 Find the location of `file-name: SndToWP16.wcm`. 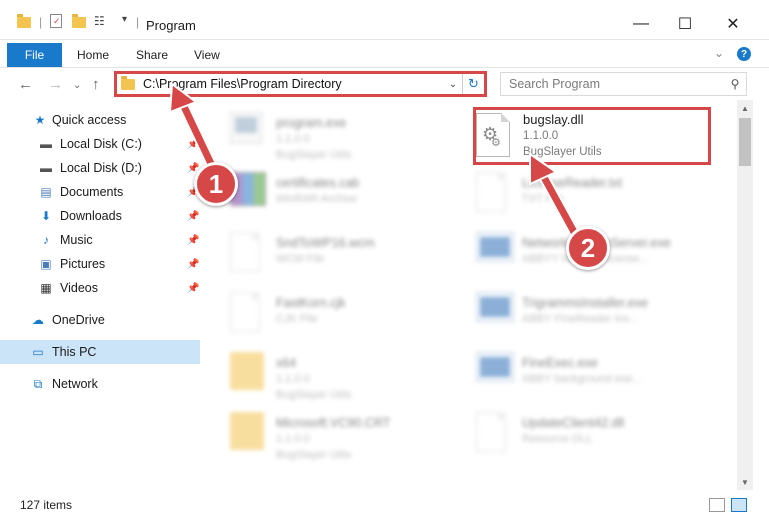

file-name: SndToWP16.wcm is located at coordinates (325, 243).